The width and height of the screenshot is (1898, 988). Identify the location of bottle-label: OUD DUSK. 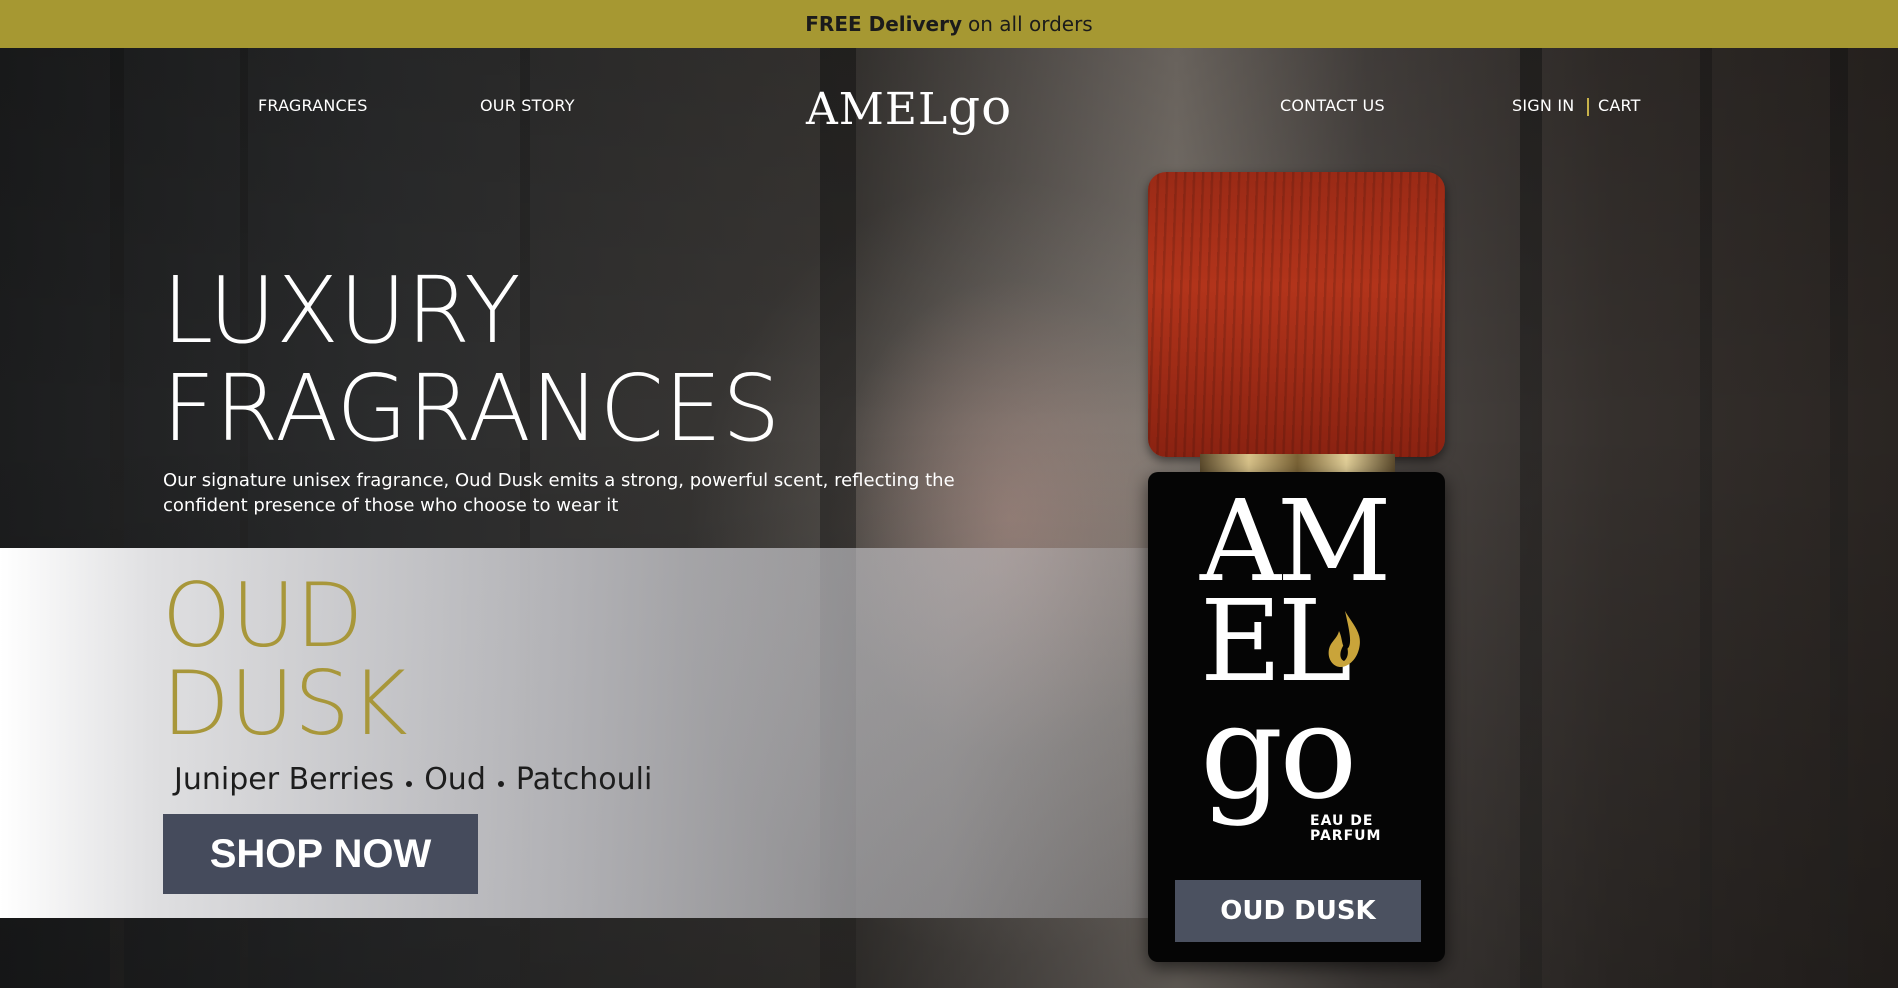
(1298, 911).